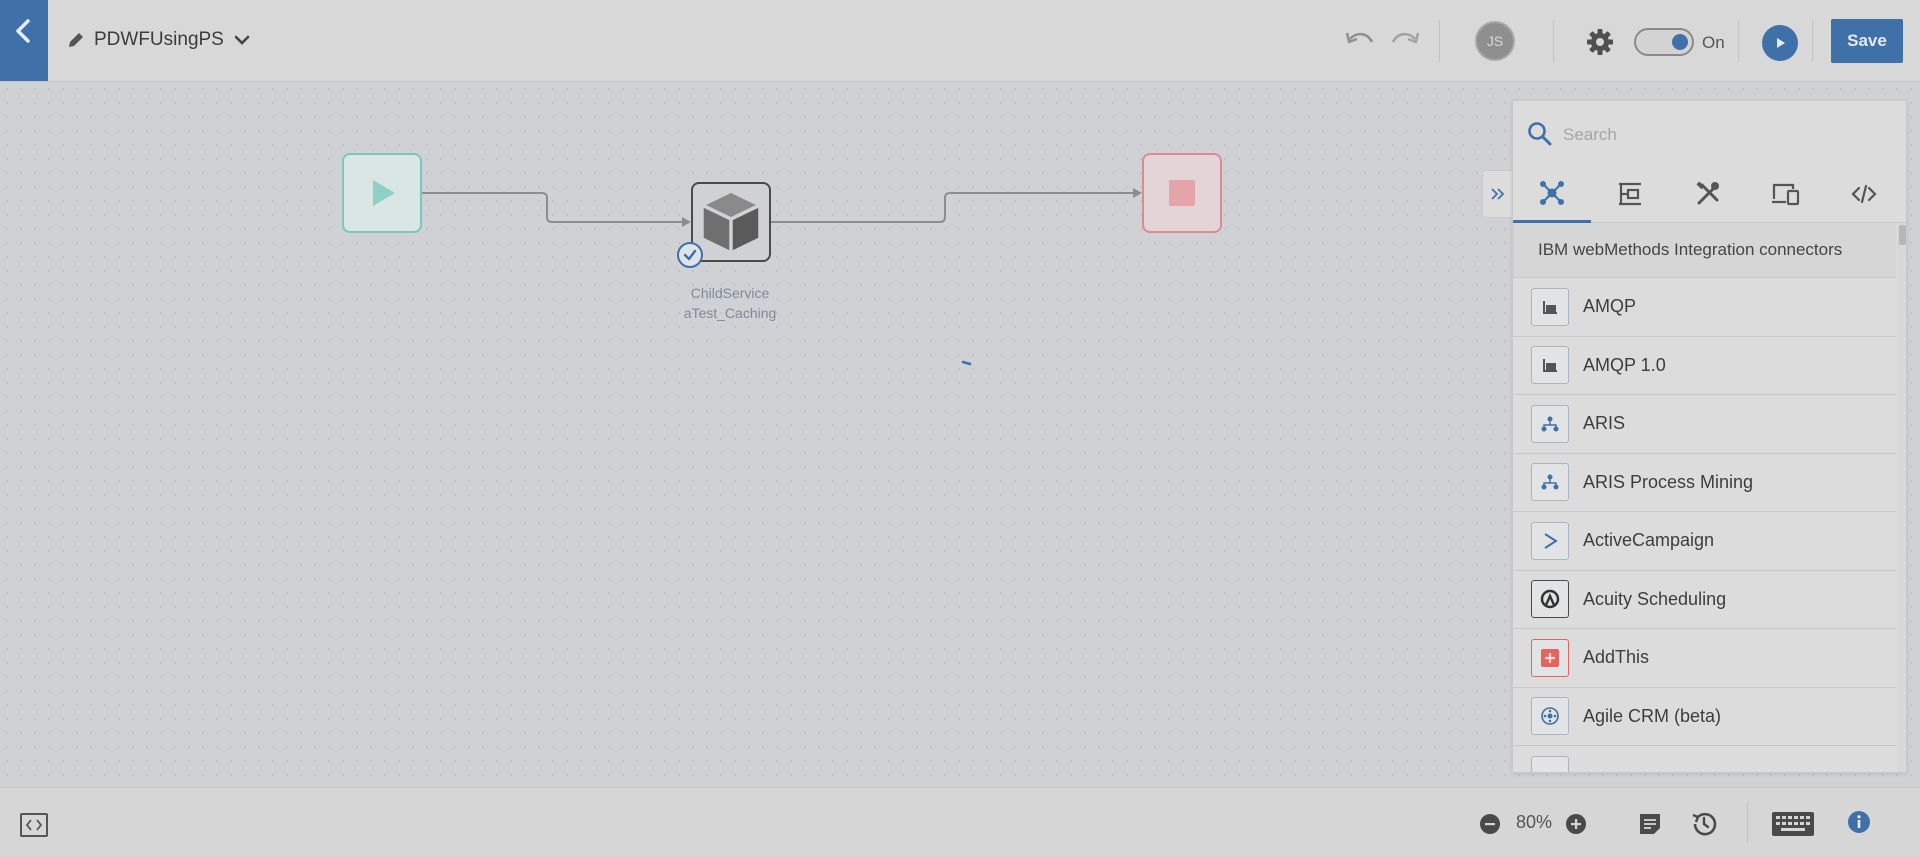 This screenshot has width=1920, height=857. I want to click on zoom-level: 80%, so click(1534, 822).